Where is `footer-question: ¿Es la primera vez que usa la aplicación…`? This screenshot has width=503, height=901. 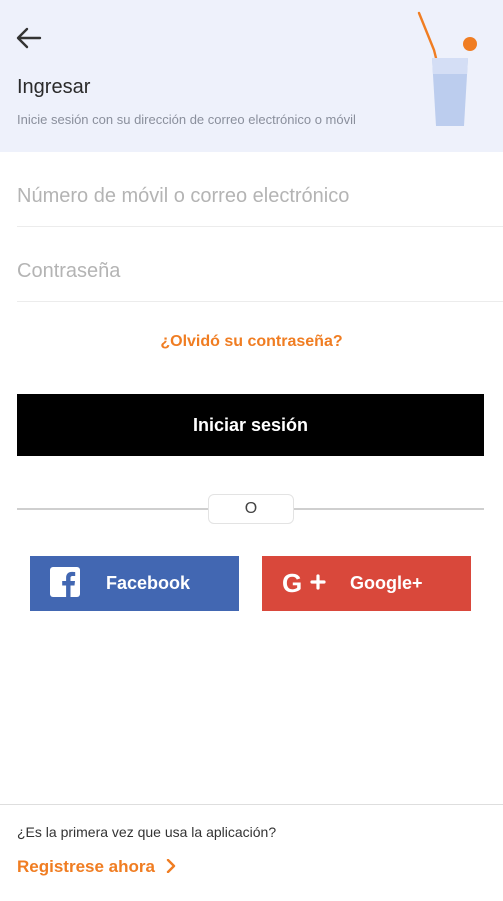
footer-question: ¿Es la primera vez que usa la aplicación… is located at coordinates (147, 832).